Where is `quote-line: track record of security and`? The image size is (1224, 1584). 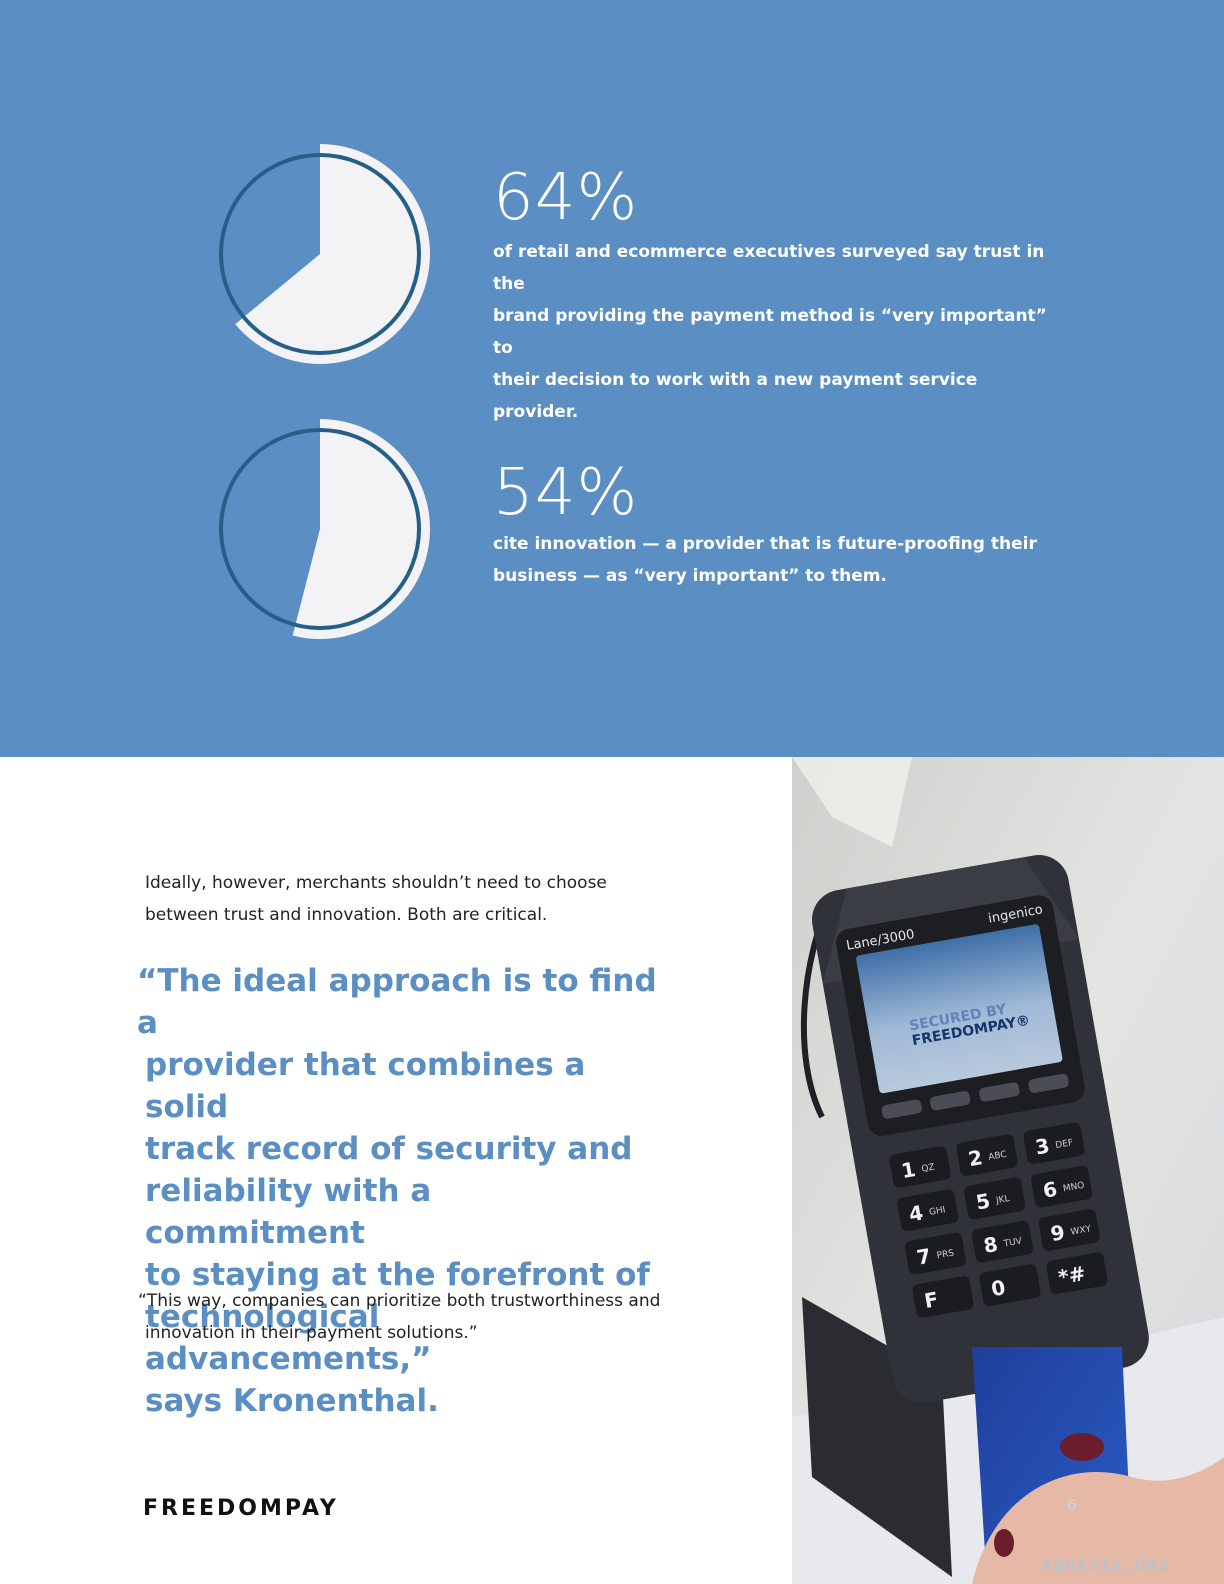 quote-line: track record of security and is located at coordinates (389, 1149).